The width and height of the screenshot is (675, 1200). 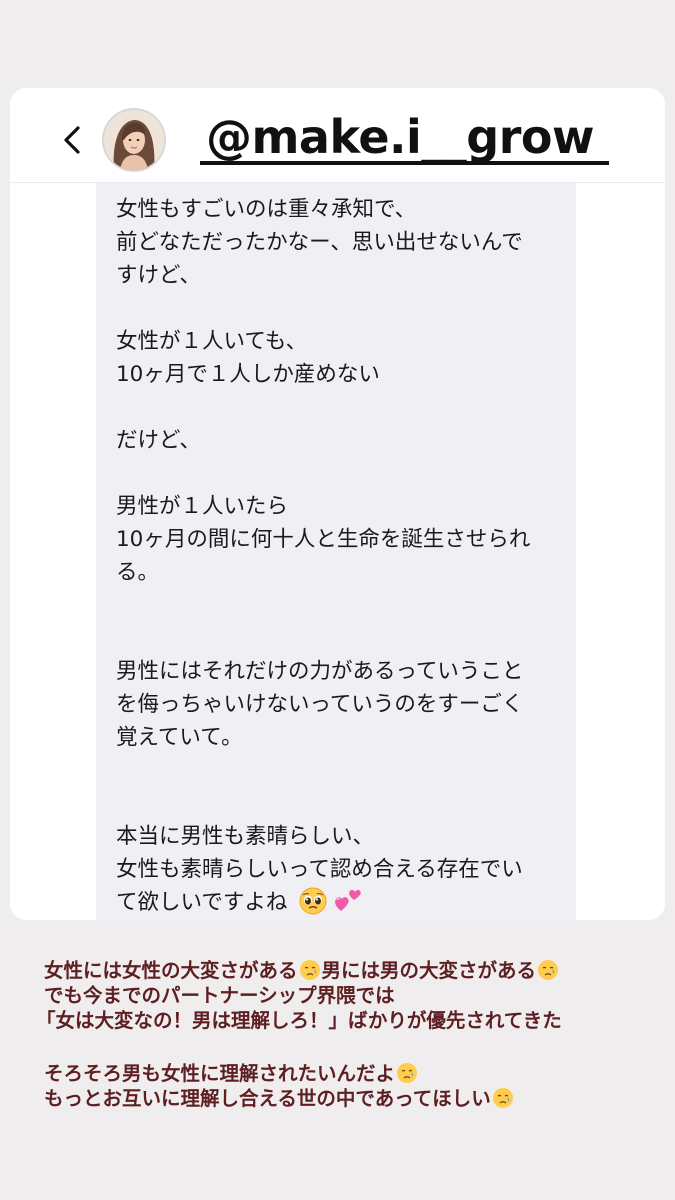 I want to click on message-line: 前どなただったかなー、思い出せないんで, so click(x=319, y=242).